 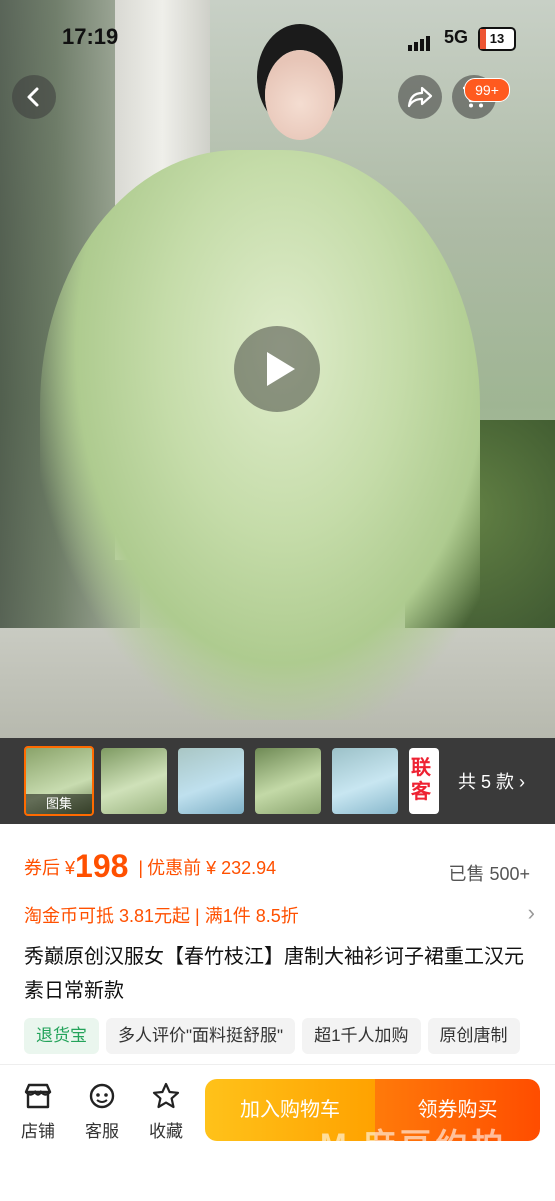 I want to click on cart-badge: 99+, so click(x=487, y=90).